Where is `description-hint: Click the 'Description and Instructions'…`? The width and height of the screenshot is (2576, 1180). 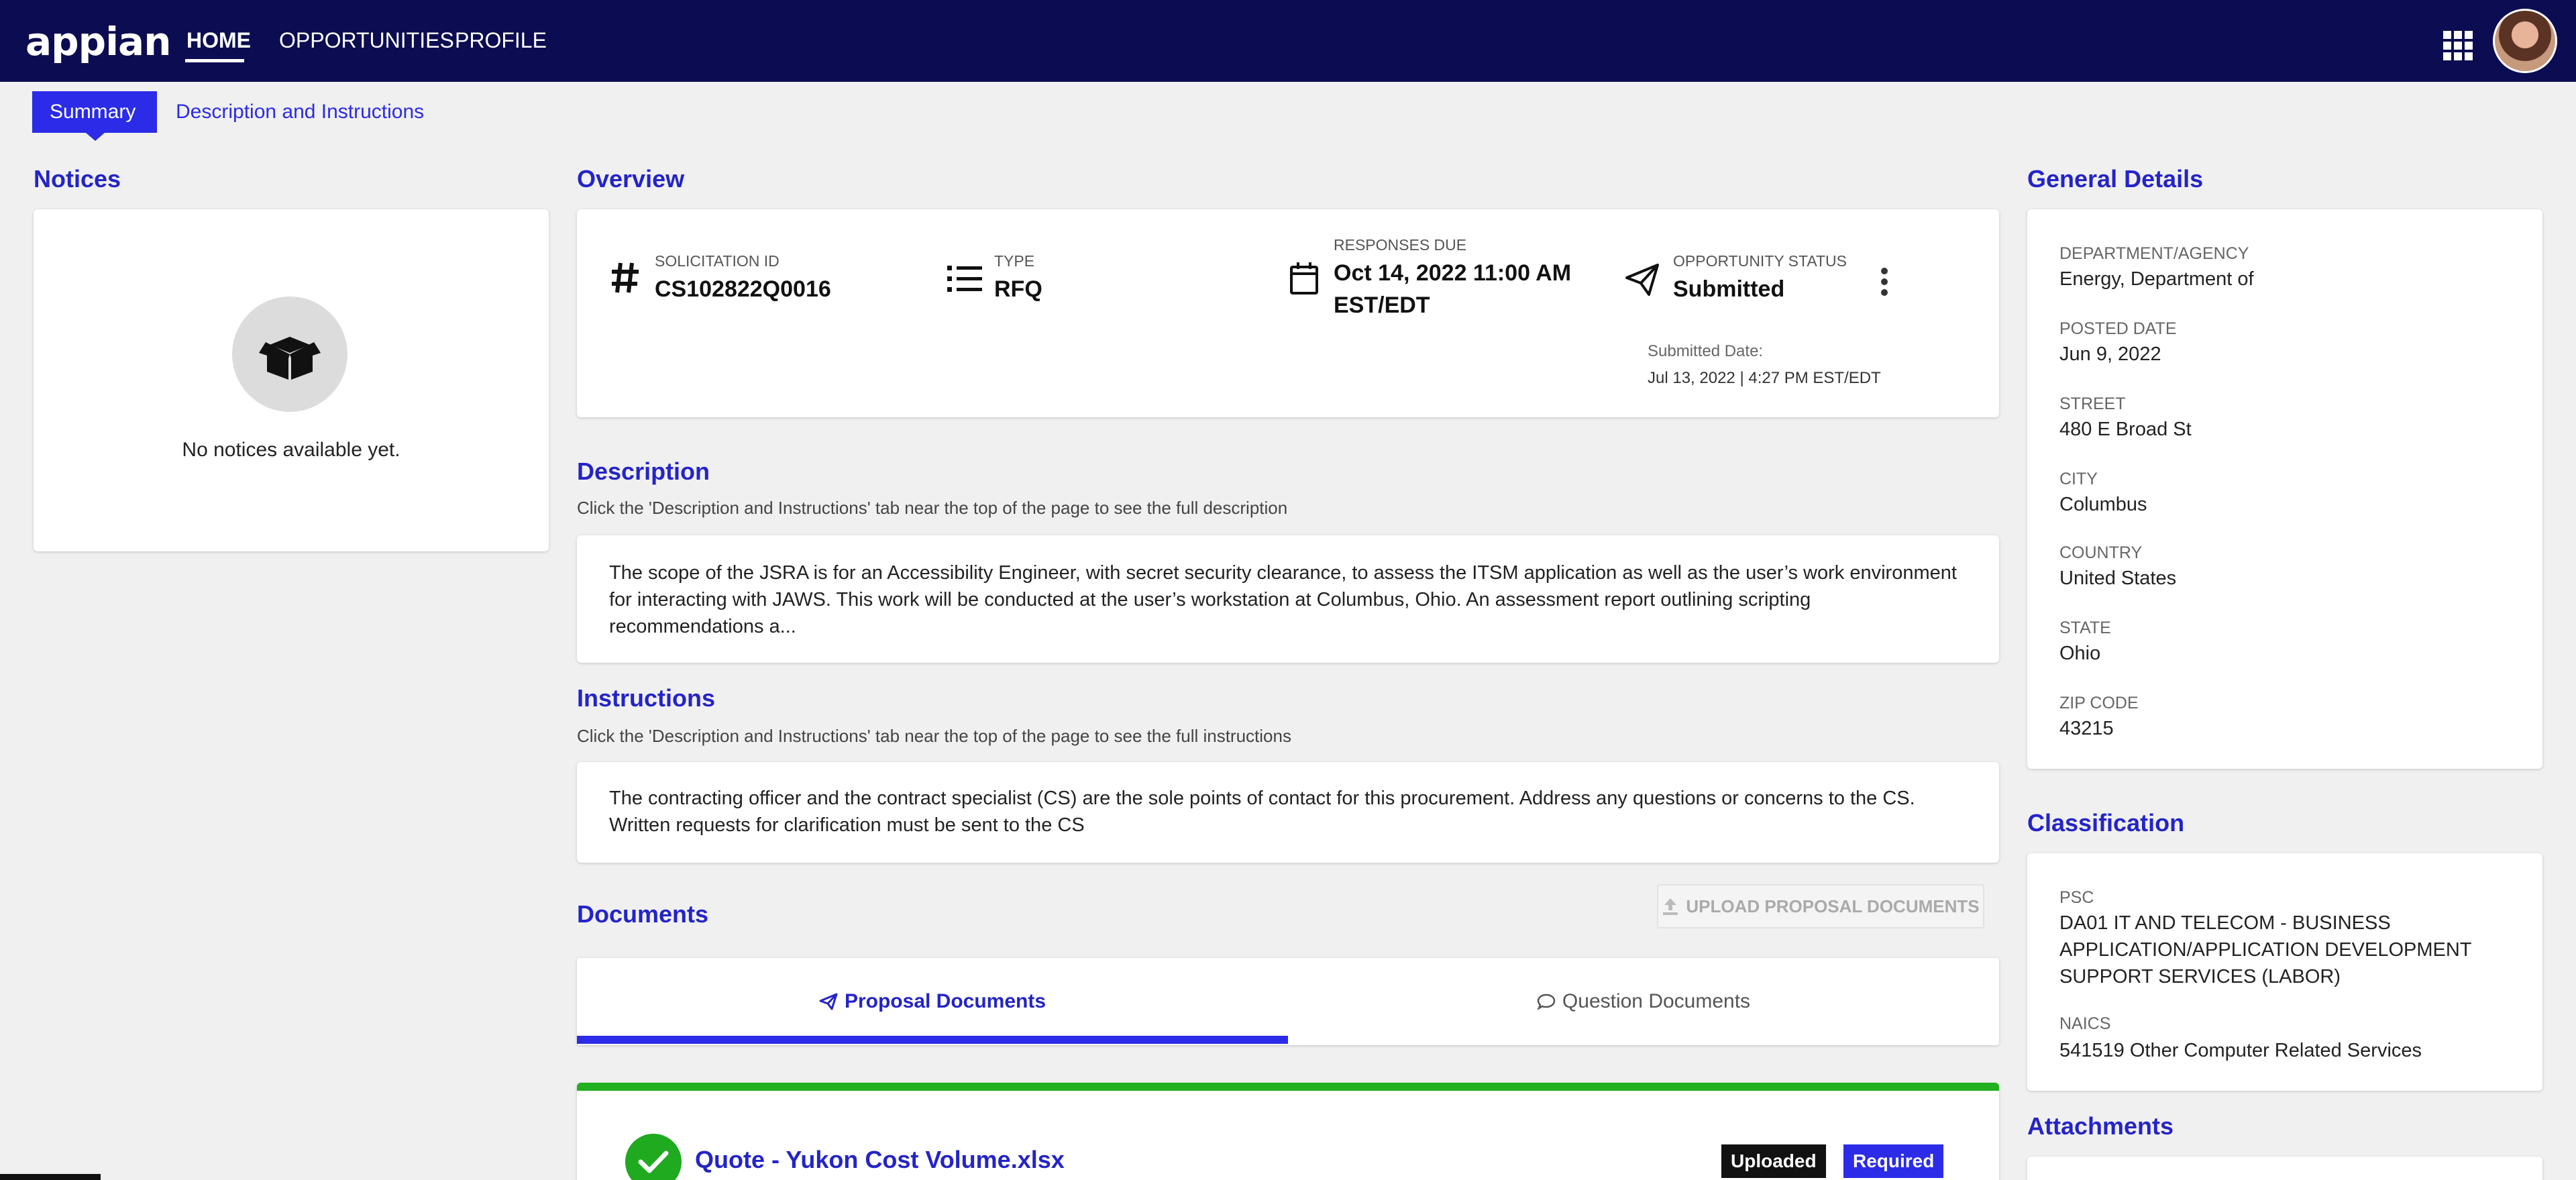 description-hint: Click the 'Description and Instructions'… is located at coordinates (932, 508).